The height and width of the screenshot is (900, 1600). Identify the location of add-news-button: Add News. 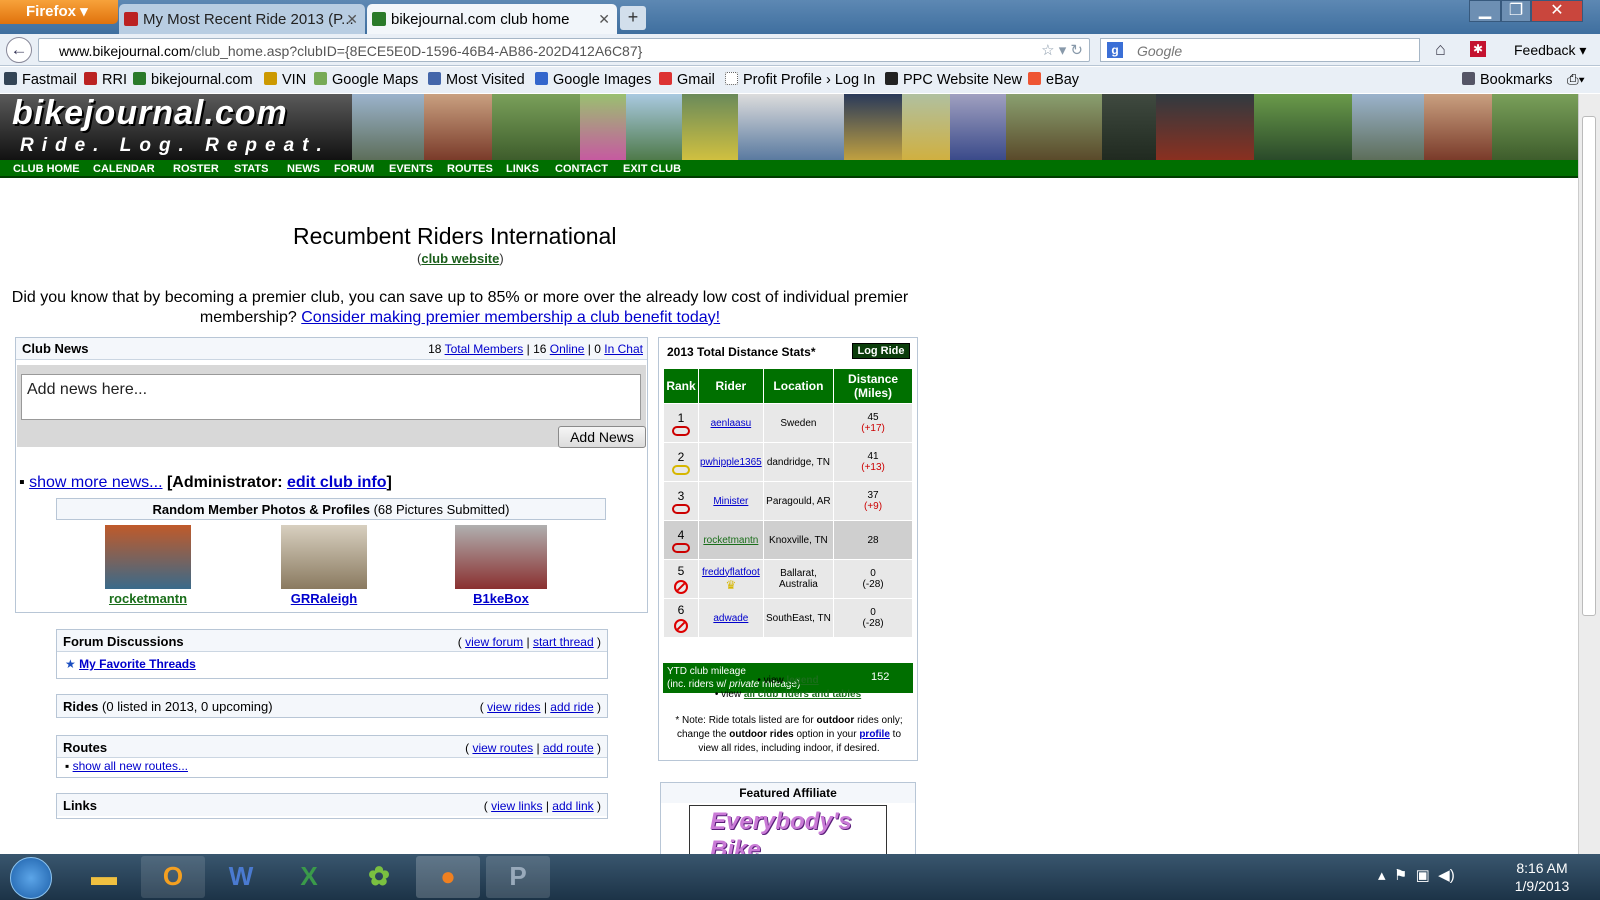
(602, 437).